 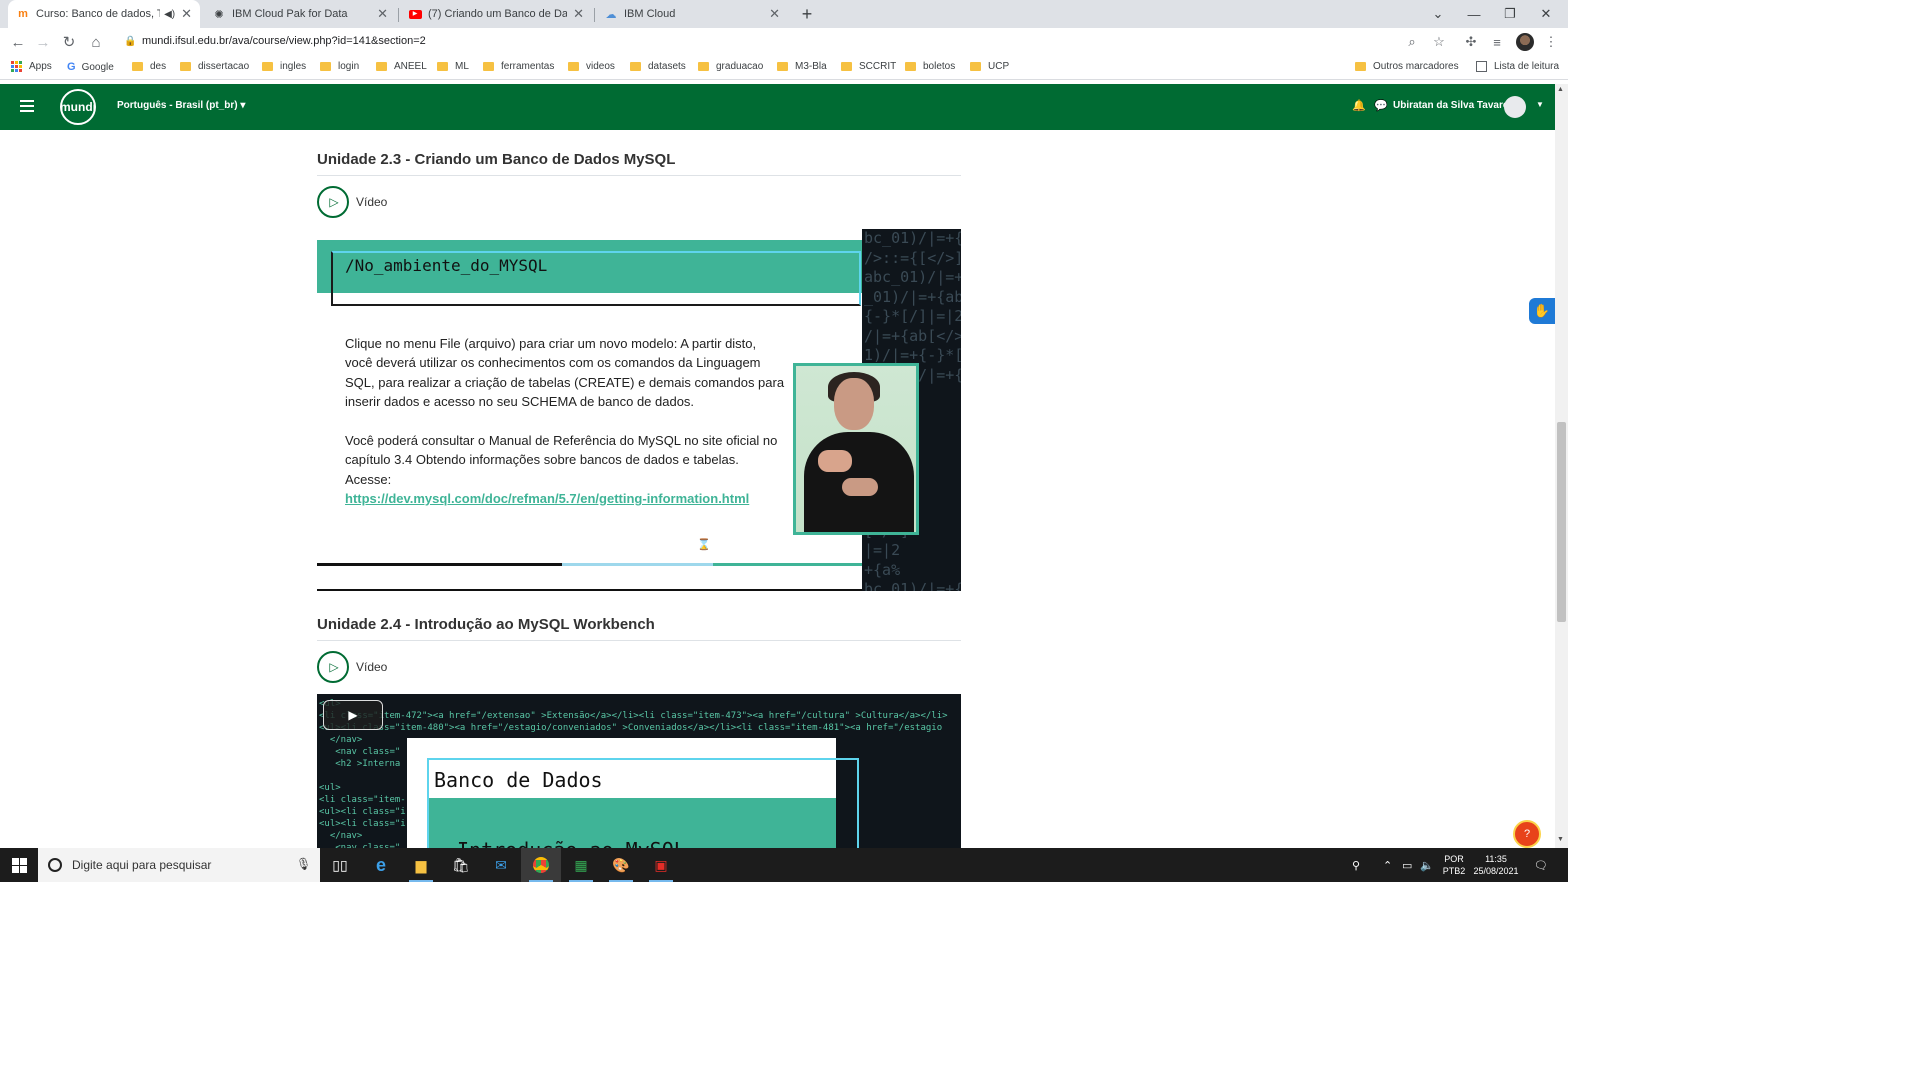 What do you see at coordinates (787, 564) in the screenshot?
I see `video-progress-buffer` at bounding box center [787, 564].